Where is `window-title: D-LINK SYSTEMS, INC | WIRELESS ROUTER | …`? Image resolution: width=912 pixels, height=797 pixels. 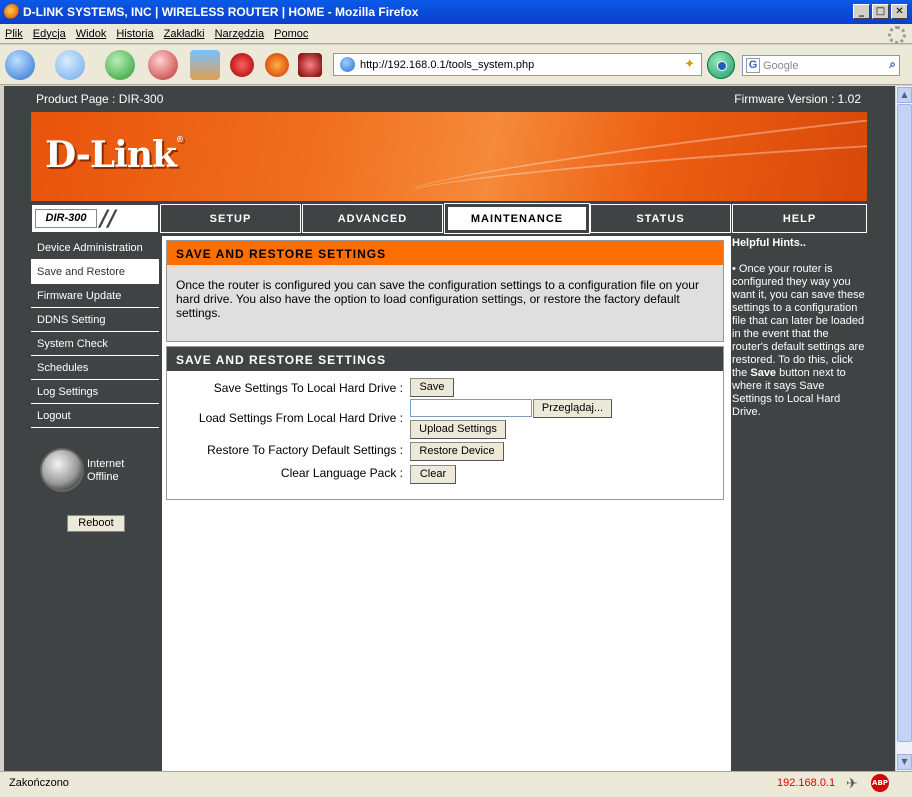 window-title: D-LINK SYSTEMS, INC | WIRELESS ROUTER | … is located at coordinates (221, 12).